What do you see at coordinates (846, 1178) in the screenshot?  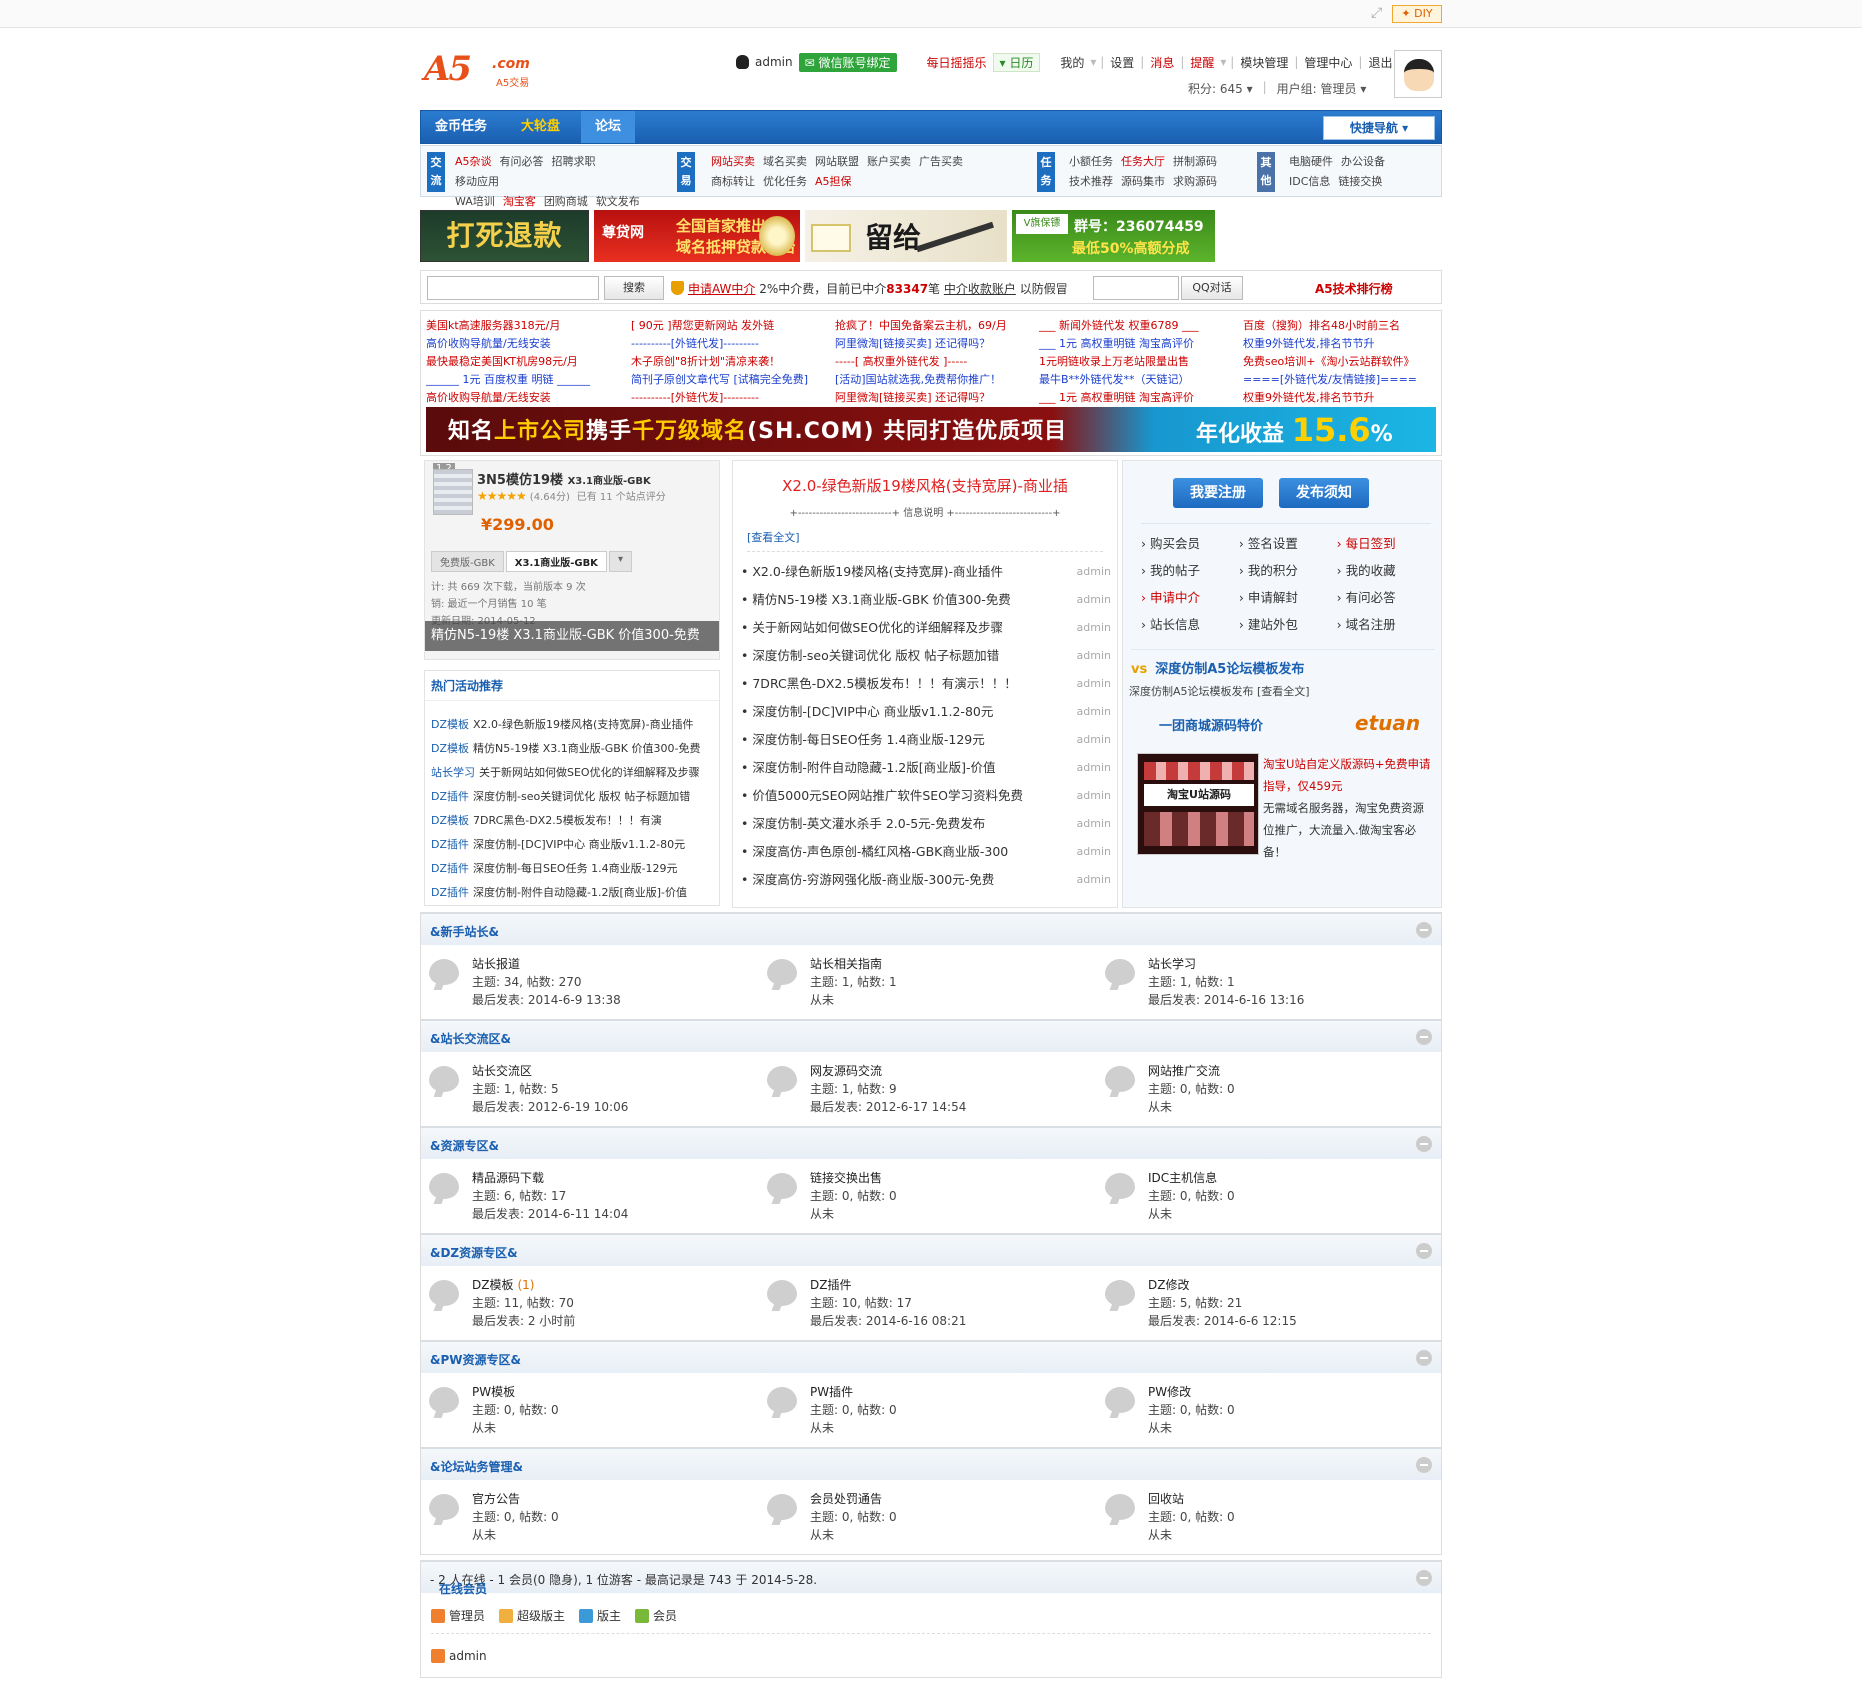 I see `forum-board-title: 链接交换出售` at bounding box center [846, 1178].